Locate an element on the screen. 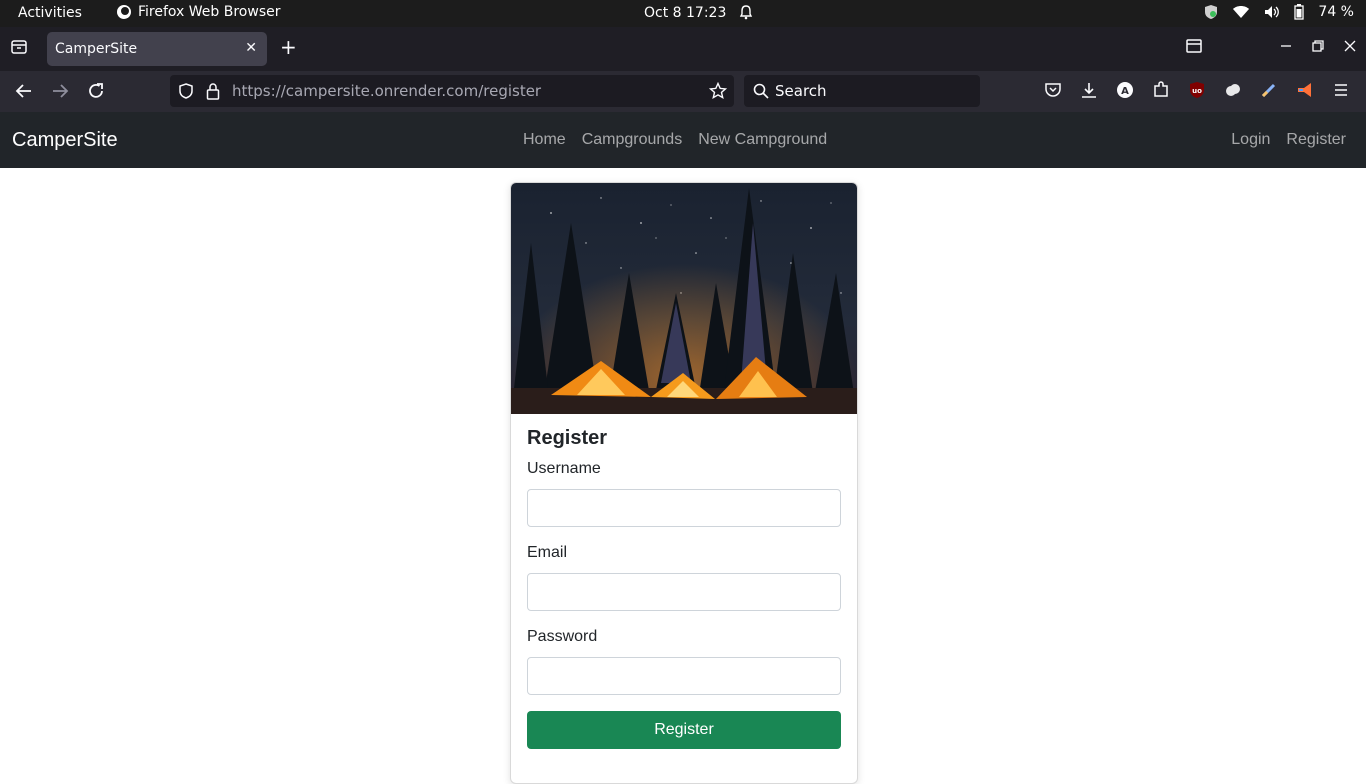 The width and height of the screenshot is (1366, 784). extension-megaphone-icon is located at coordinates (1305, 90).